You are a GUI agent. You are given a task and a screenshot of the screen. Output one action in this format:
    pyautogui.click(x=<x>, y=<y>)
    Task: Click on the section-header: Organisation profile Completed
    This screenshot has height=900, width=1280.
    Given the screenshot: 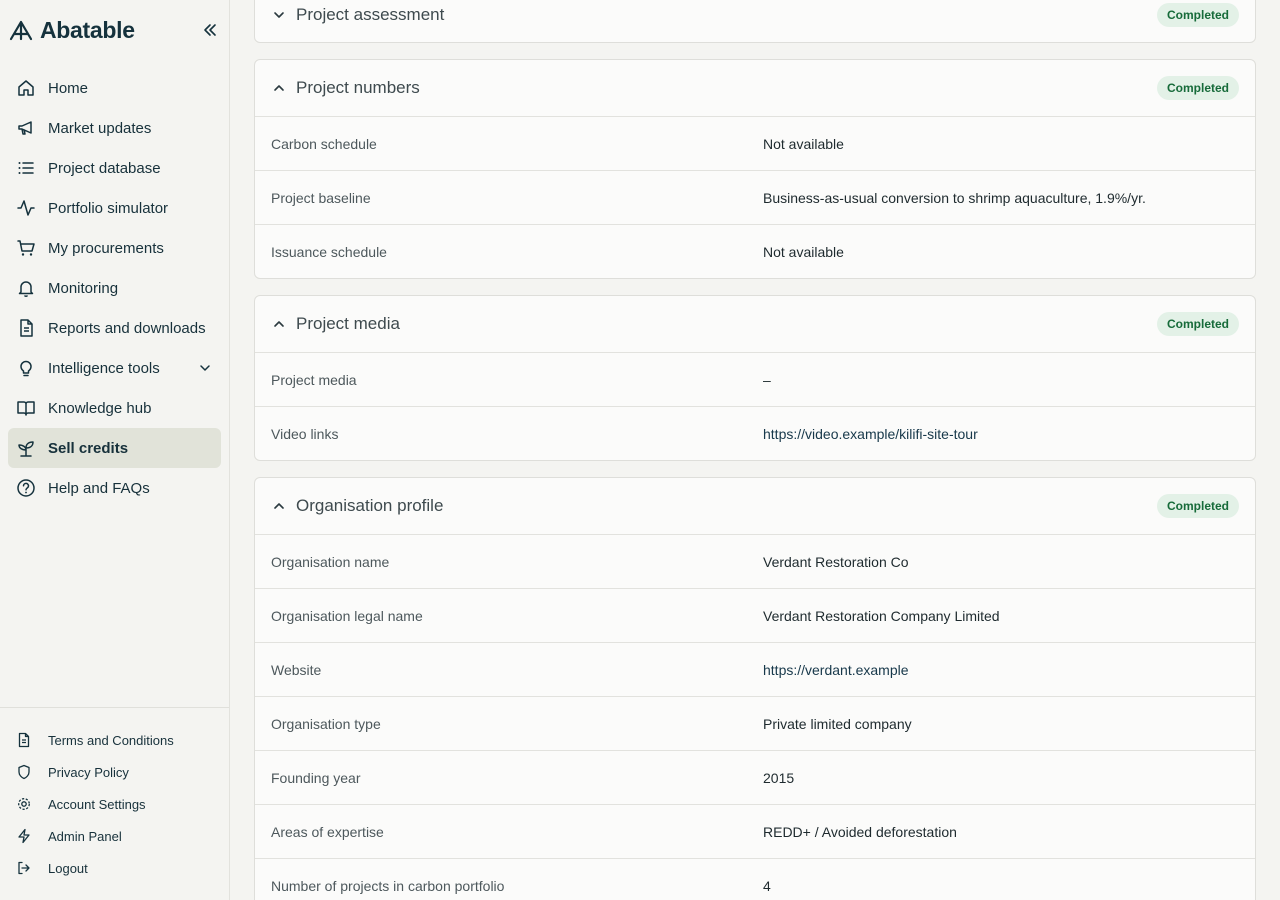 What is the action you would take?
    pyautogui.click(x=755, y=506)
    